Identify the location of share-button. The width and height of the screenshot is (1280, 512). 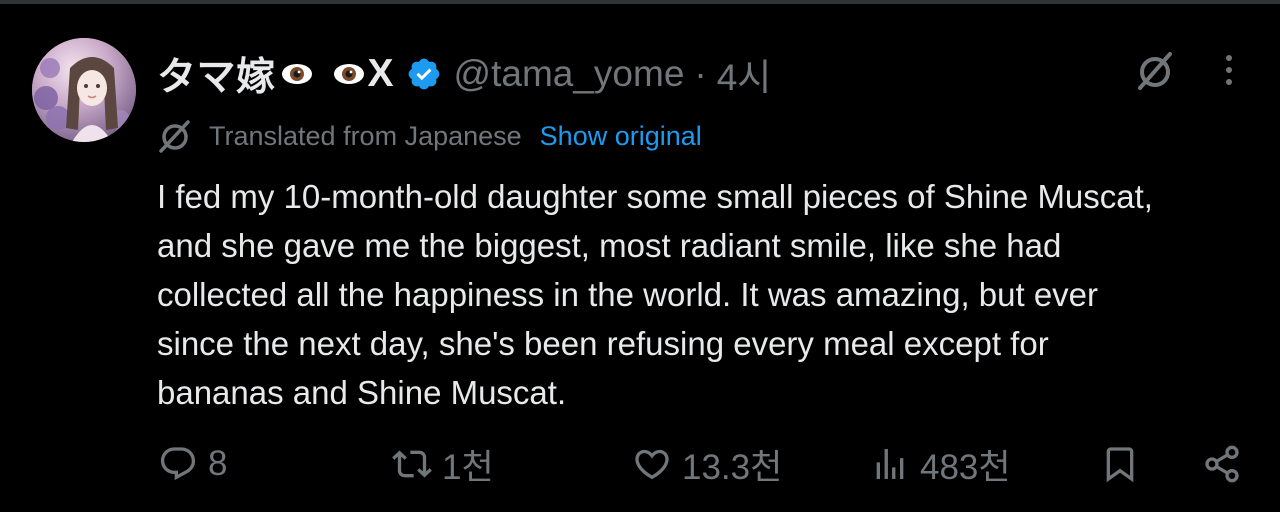
(1222, 464).